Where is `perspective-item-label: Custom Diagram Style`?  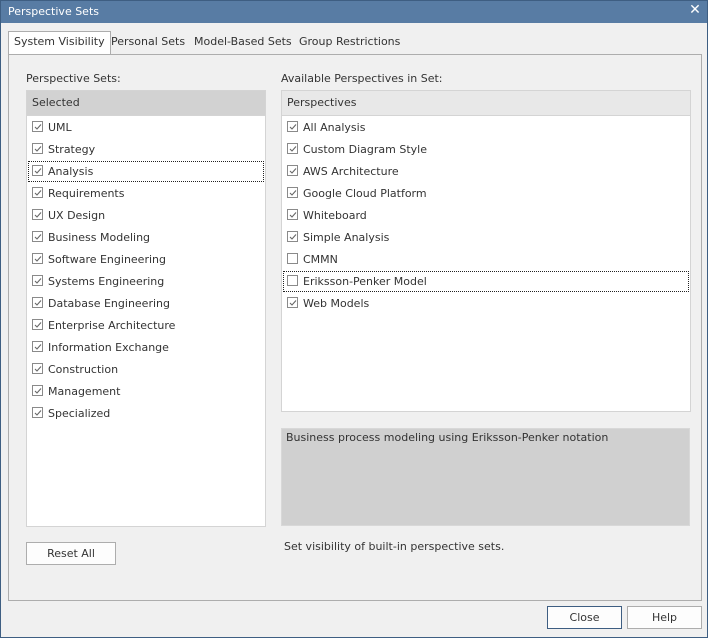 perspective-item-label: Custom Diagram Style is located at coordinates (365, 149).